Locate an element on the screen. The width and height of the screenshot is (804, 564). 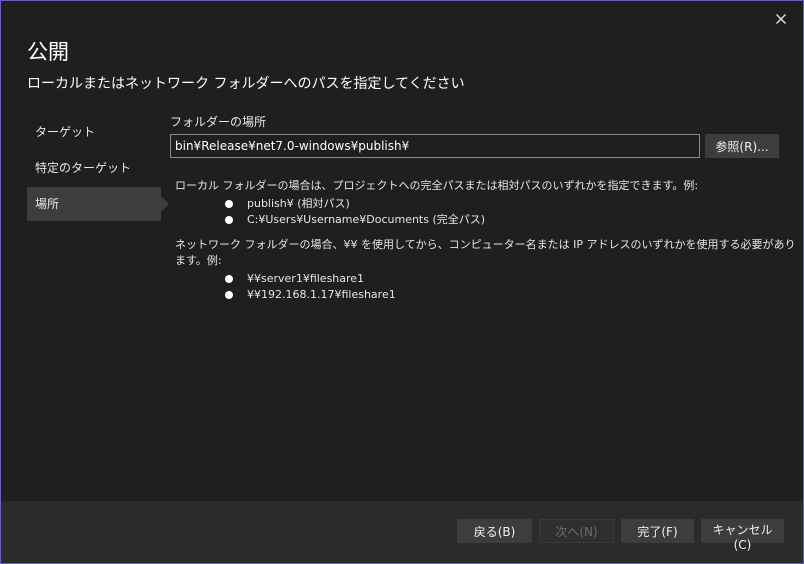
finish-button: 完了(F) is located at coordinates (657, 531).